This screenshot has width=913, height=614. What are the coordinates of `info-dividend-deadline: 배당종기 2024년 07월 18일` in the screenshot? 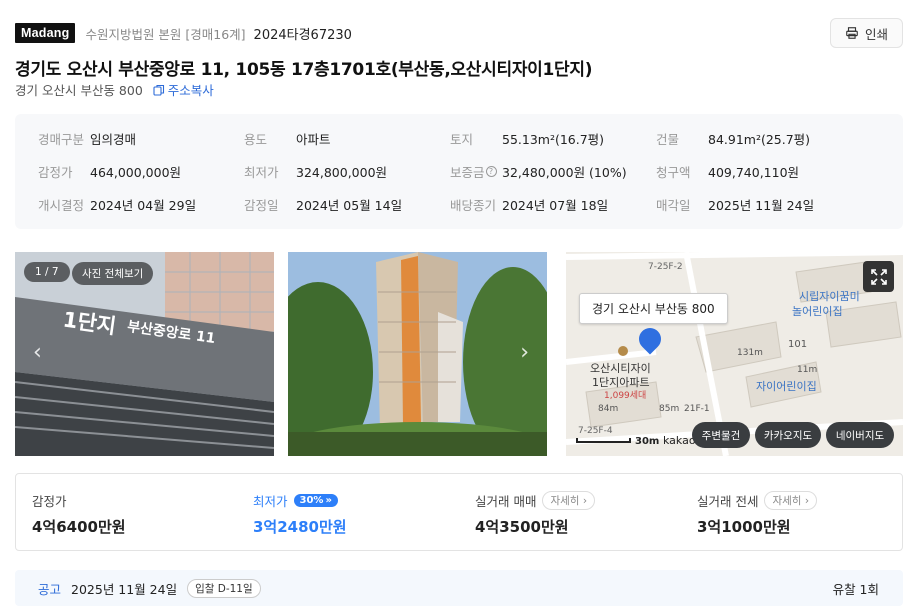 It's located at (529, 205).